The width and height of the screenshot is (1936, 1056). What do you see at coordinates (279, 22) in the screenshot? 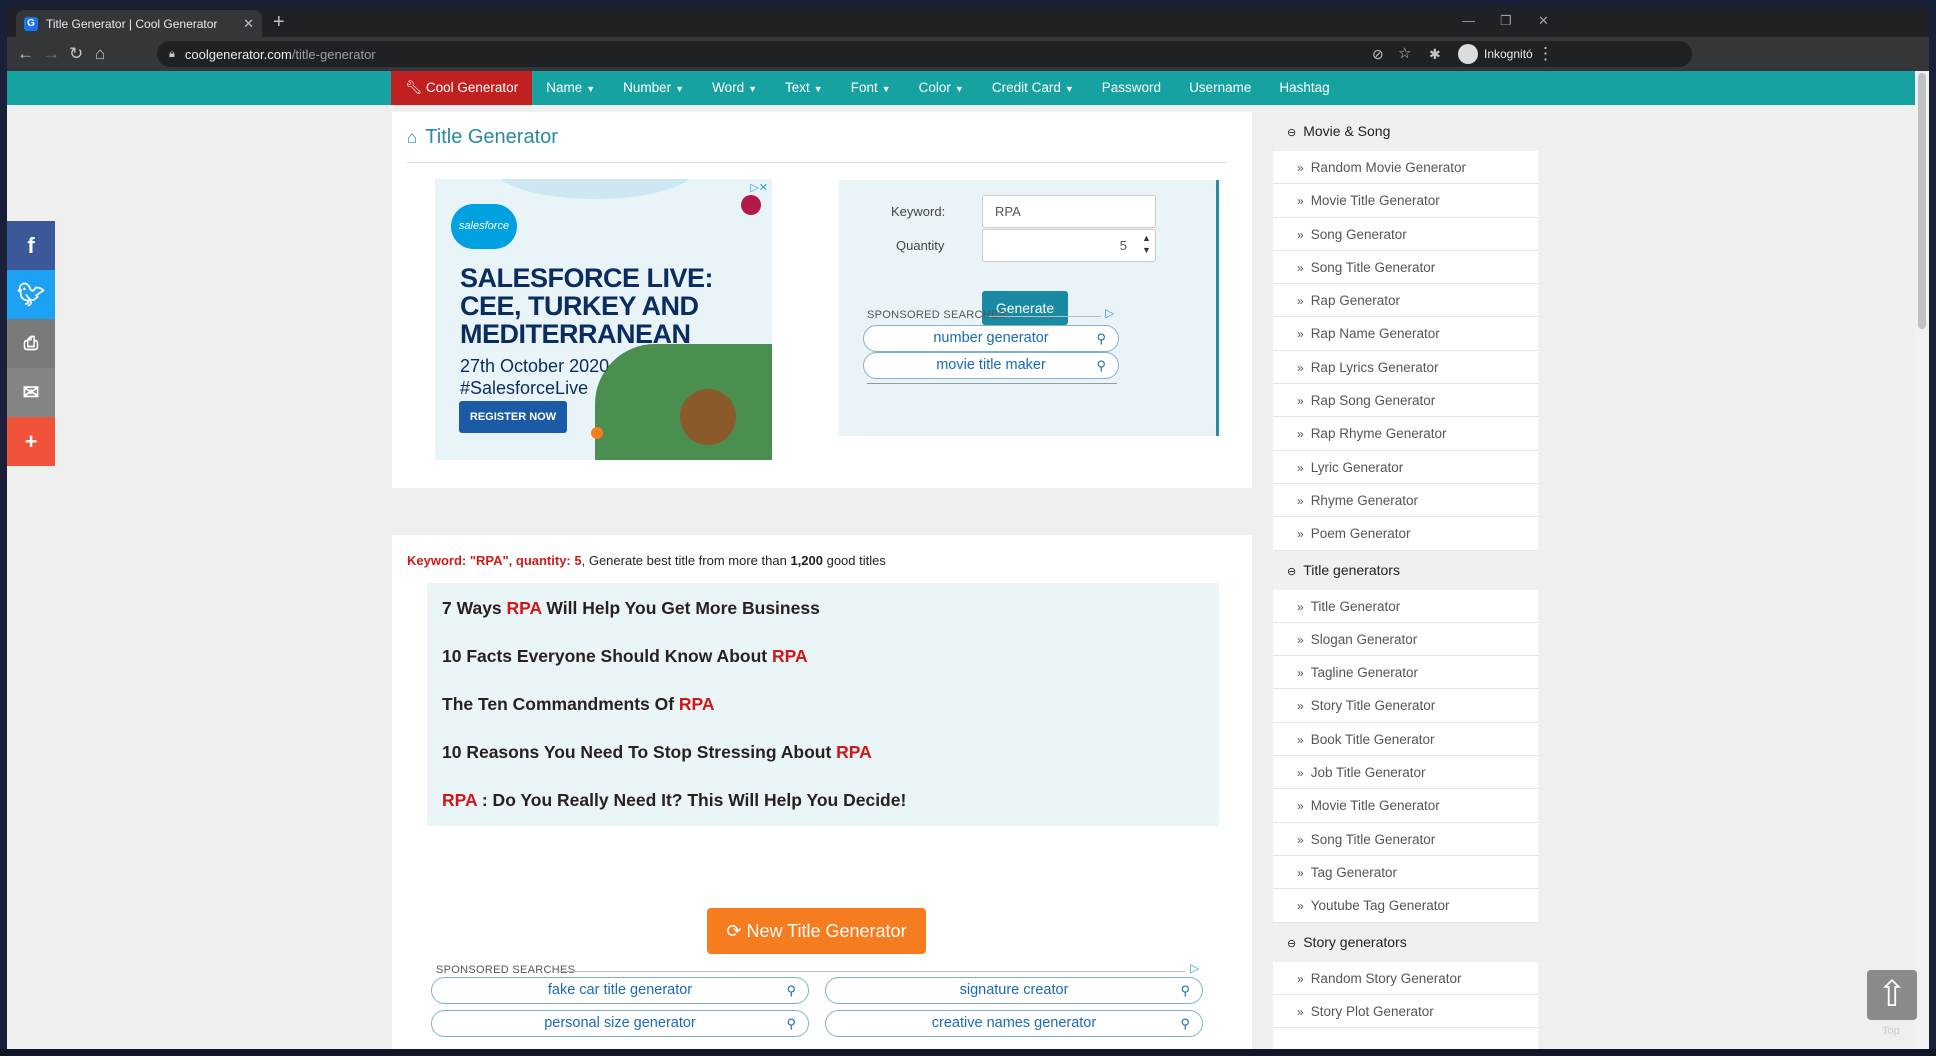
I see `new-tab-icon: +` at bounding box center [279, 22].